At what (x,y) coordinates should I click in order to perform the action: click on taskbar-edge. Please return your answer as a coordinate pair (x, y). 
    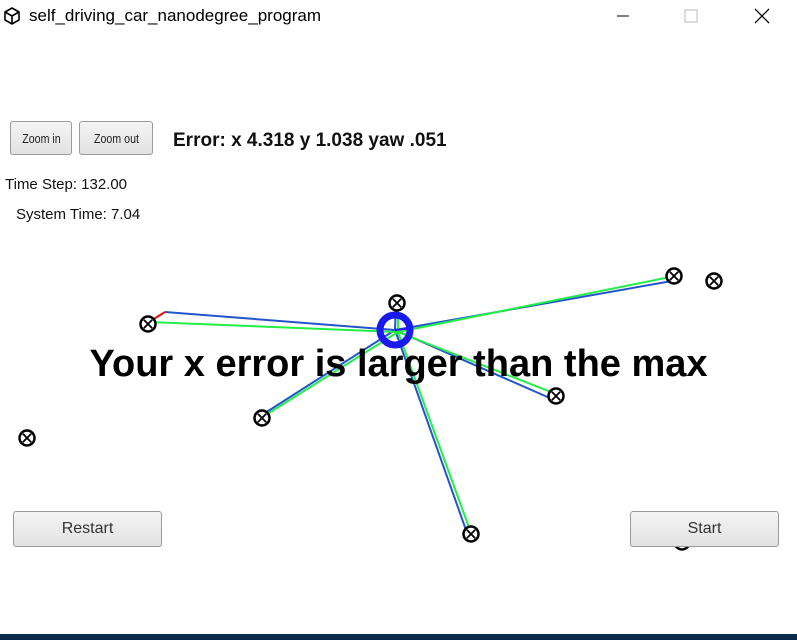
    Looking at the image, I should click on (398, 637).